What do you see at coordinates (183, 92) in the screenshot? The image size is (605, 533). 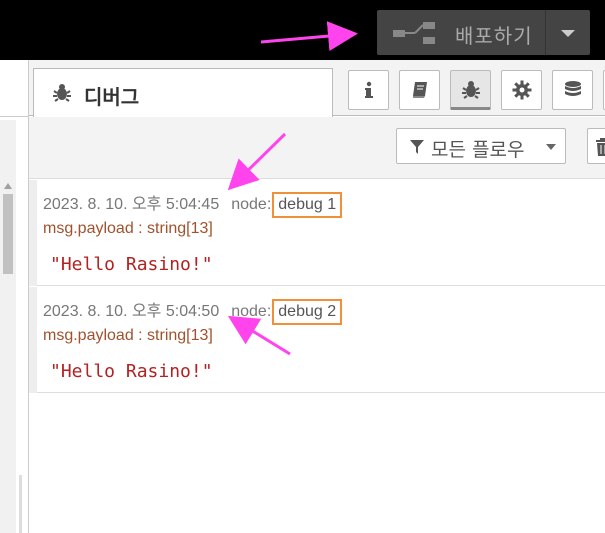 I see `tab-debug: 디버그` at bounding box center [183, 92].